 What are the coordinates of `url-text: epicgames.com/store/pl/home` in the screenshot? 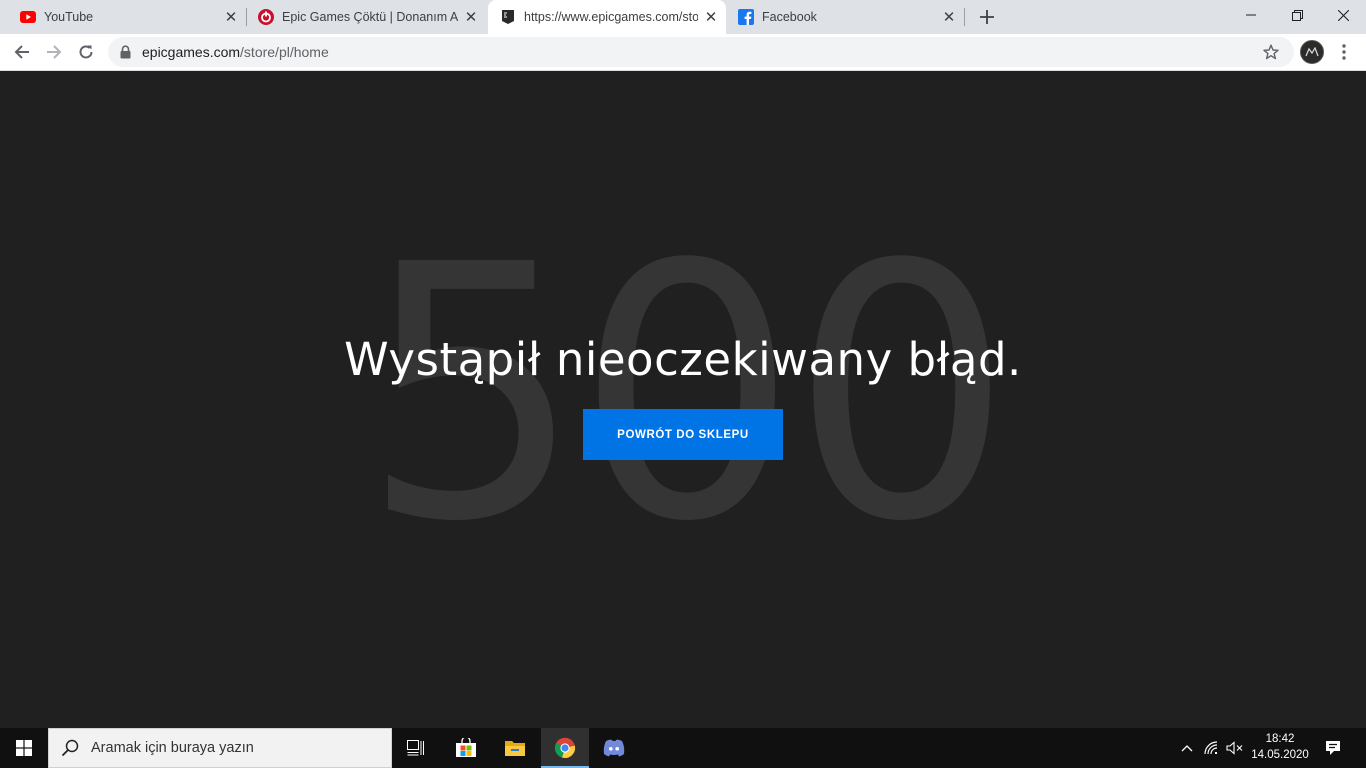 It's located at (235, 52).